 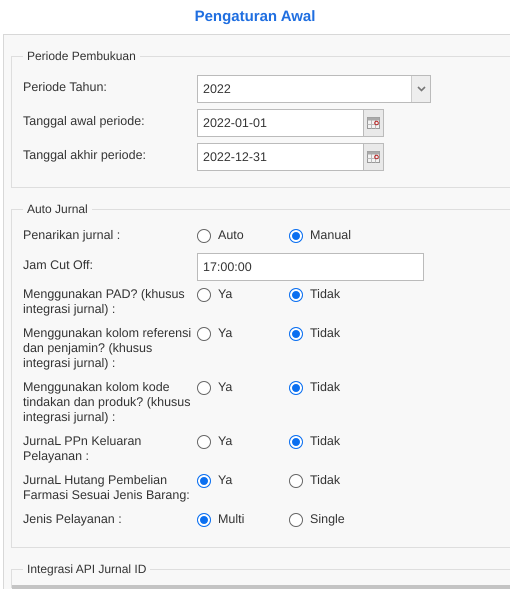 What do you see at coordinates (107, 402) in the screenshot?
I see `field-label: Menggunakan kolom kode tindakan dan produk? (khusus integrasi jurnal) :` at bounding box center [107, 402].